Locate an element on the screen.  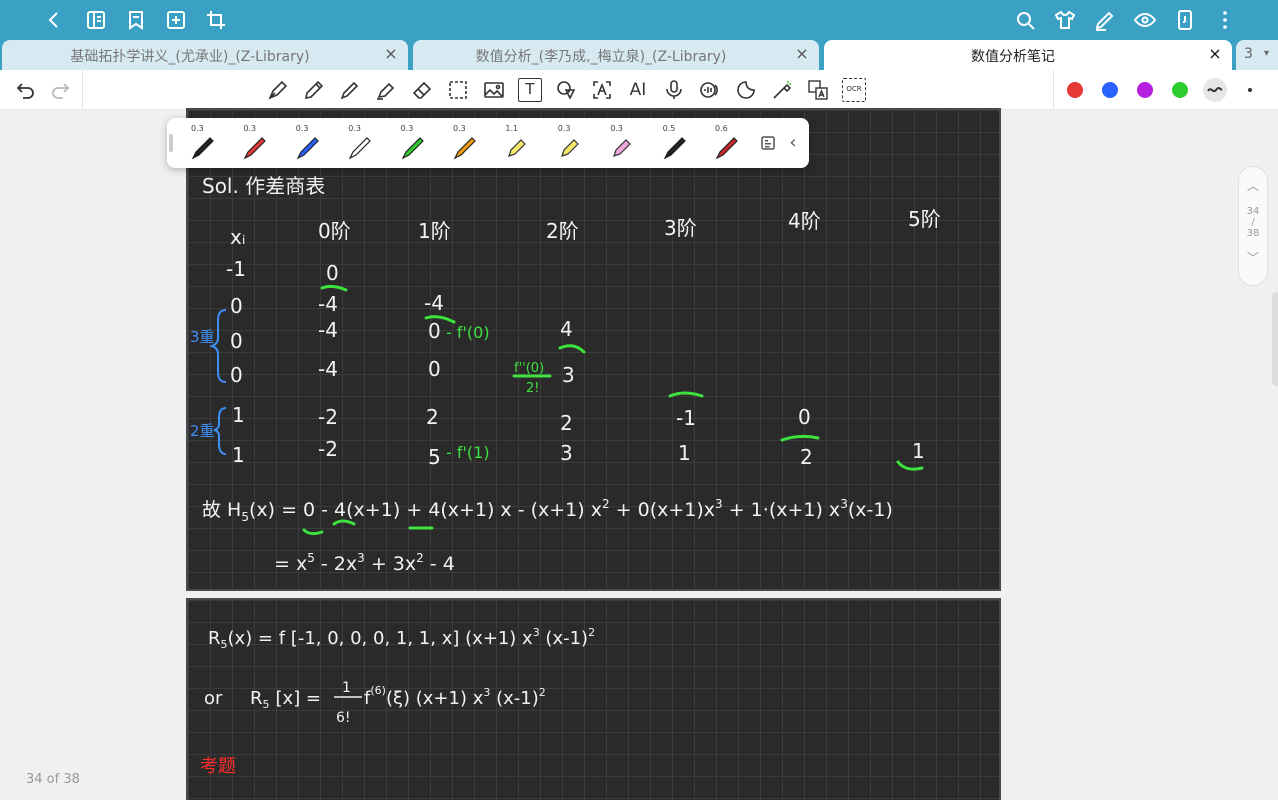
text-recognition-icon is located at coordinates (602, 90).